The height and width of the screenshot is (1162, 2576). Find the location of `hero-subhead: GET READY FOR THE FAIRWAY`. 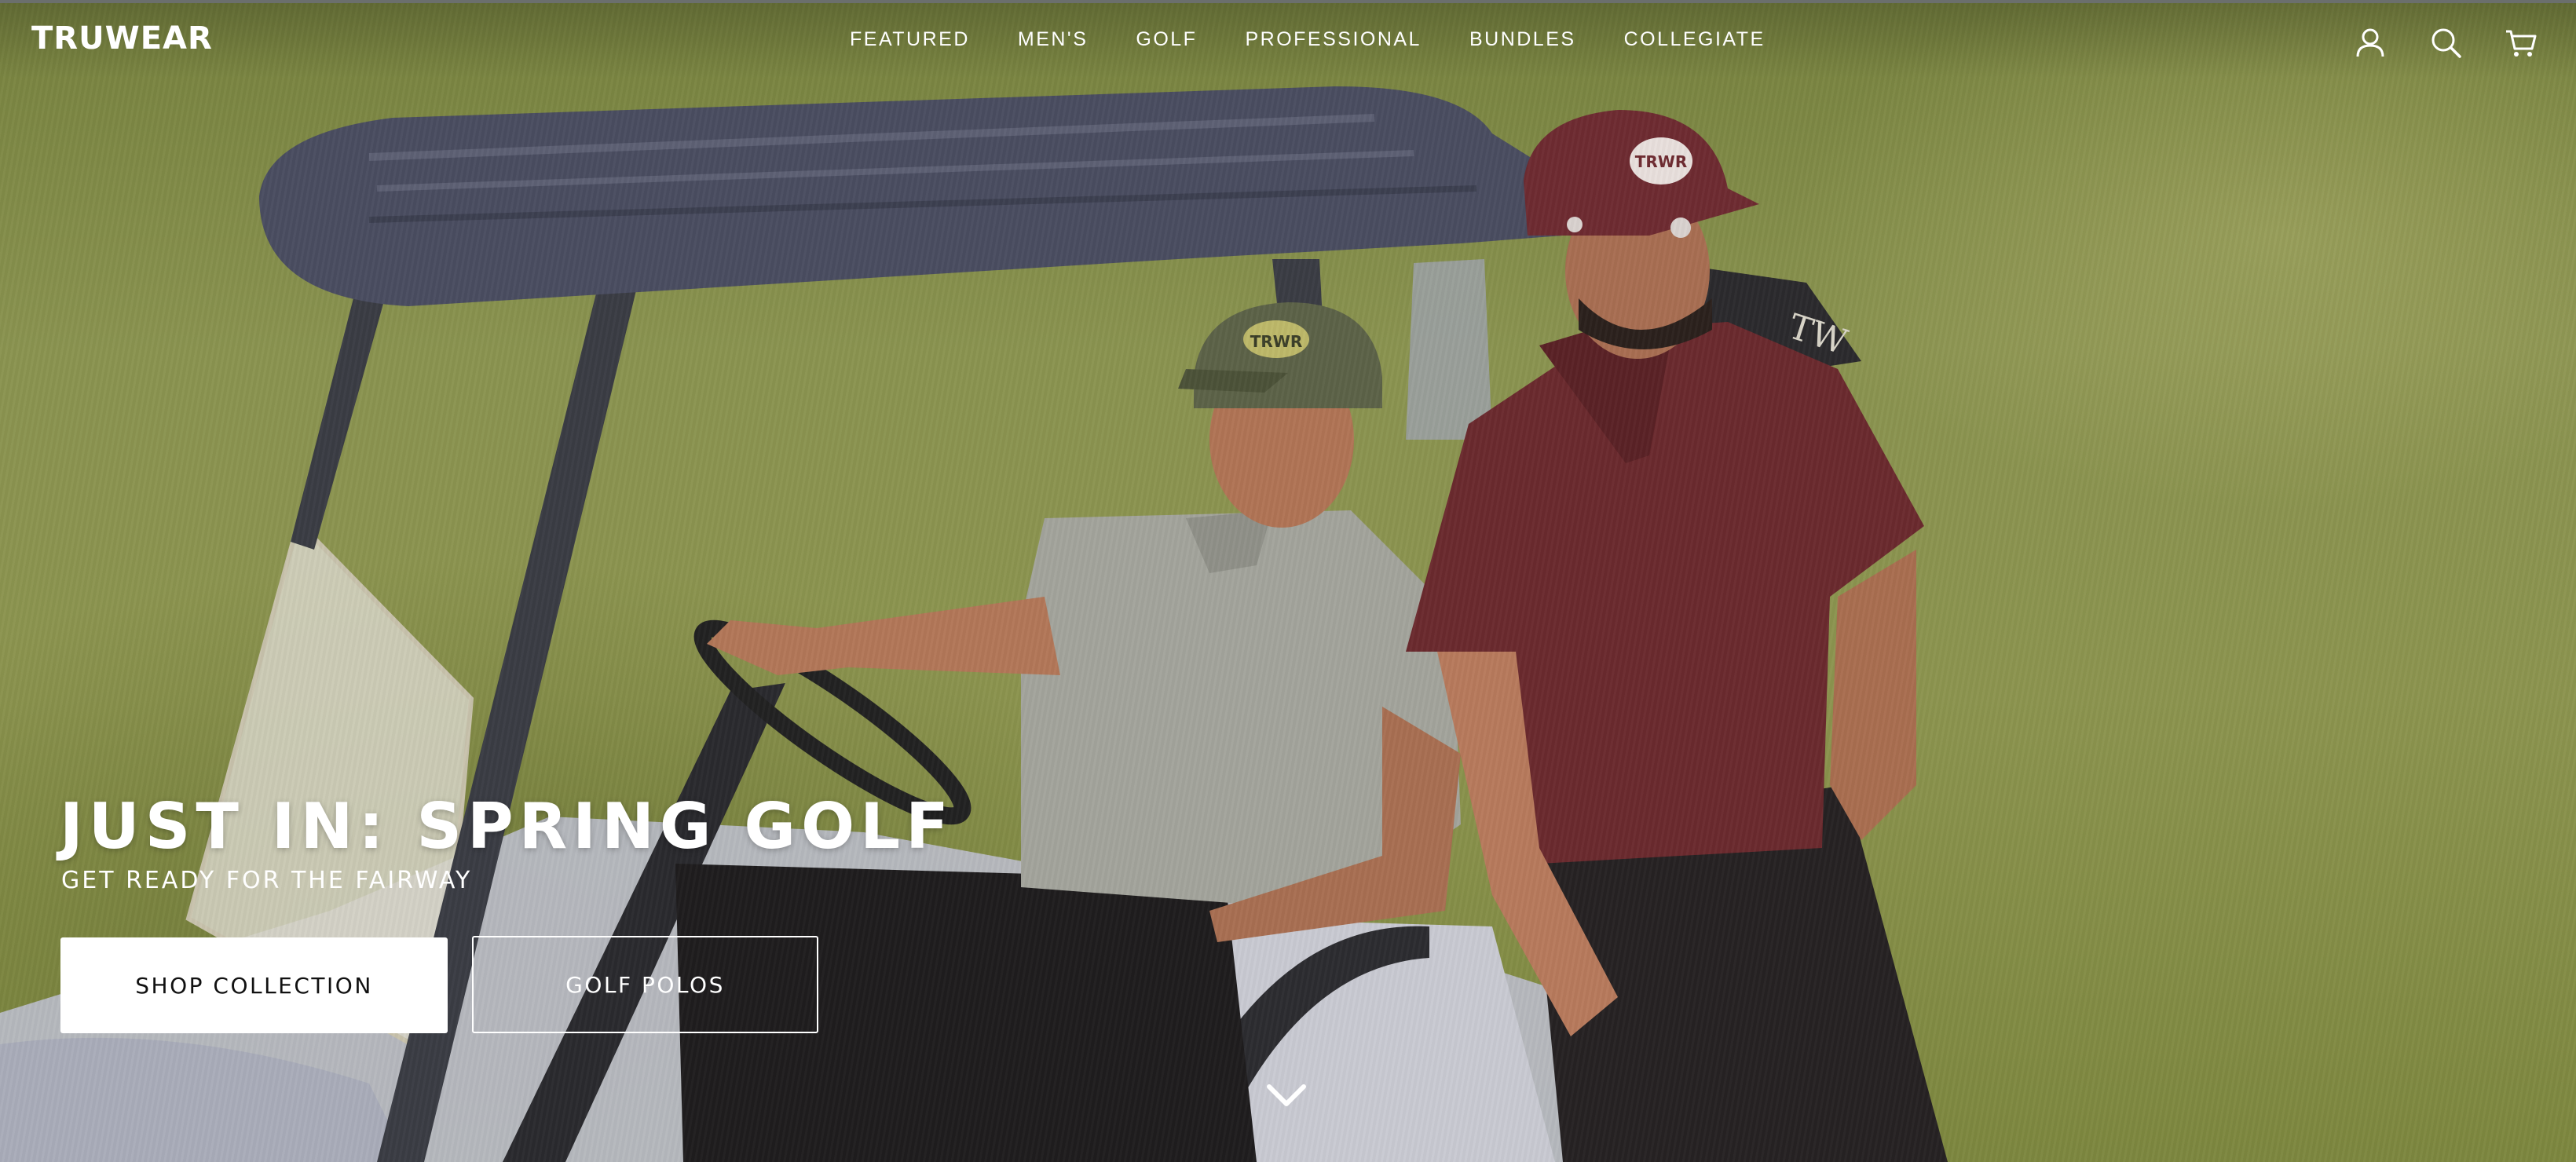

hero-subhead: GET READY FOR THE FAIRWAY is located at coordinates (267, 880).